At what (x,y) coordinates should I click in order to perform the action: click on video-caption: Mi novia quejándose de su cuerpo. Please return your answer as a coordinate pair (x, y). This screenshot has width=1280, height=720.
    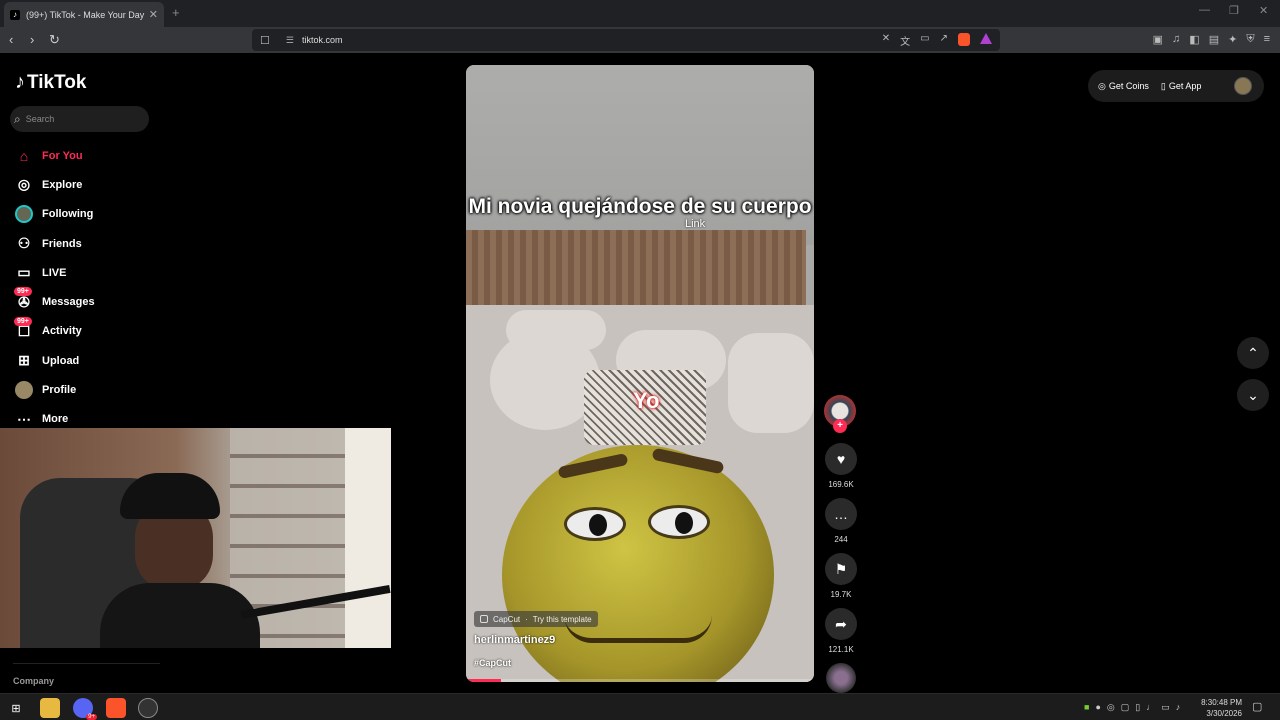
    Looking at the image, I should click on (640, 206).